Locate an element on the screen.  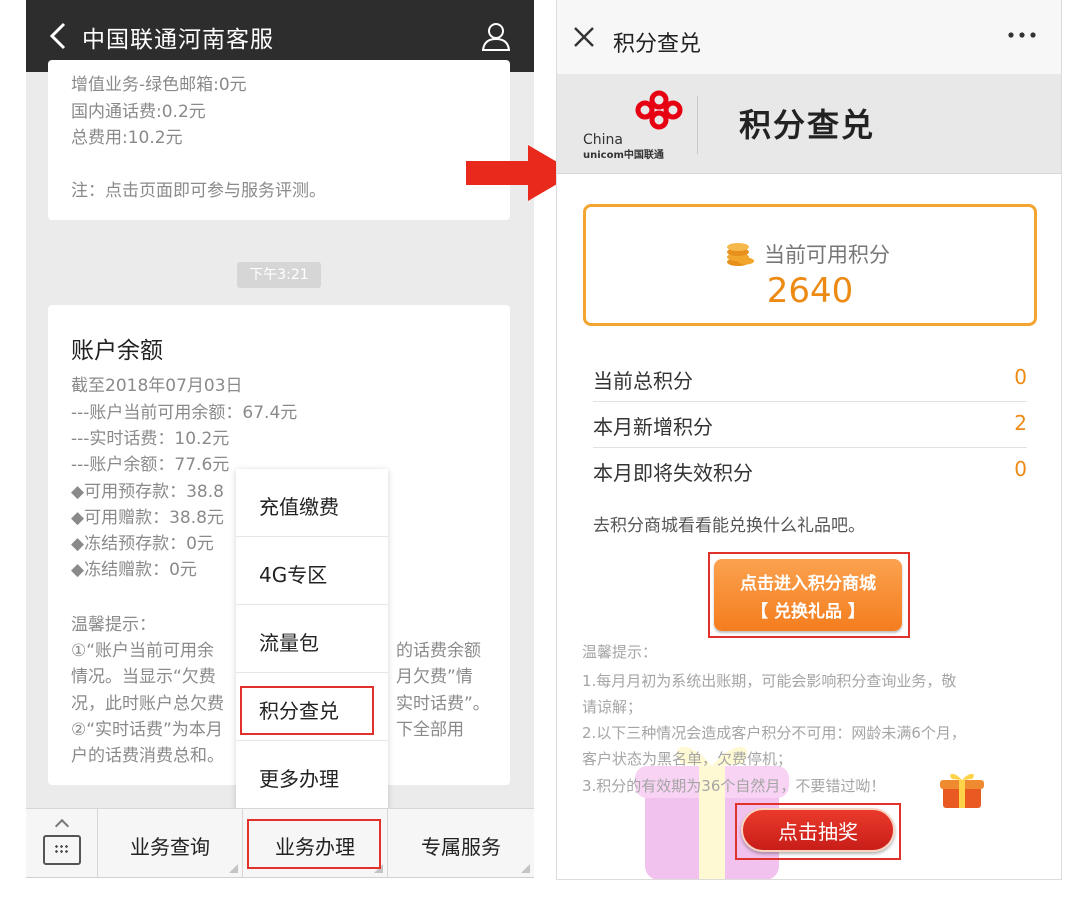
menu-item-more: 更多办理 is located at coordinates (312, 775).